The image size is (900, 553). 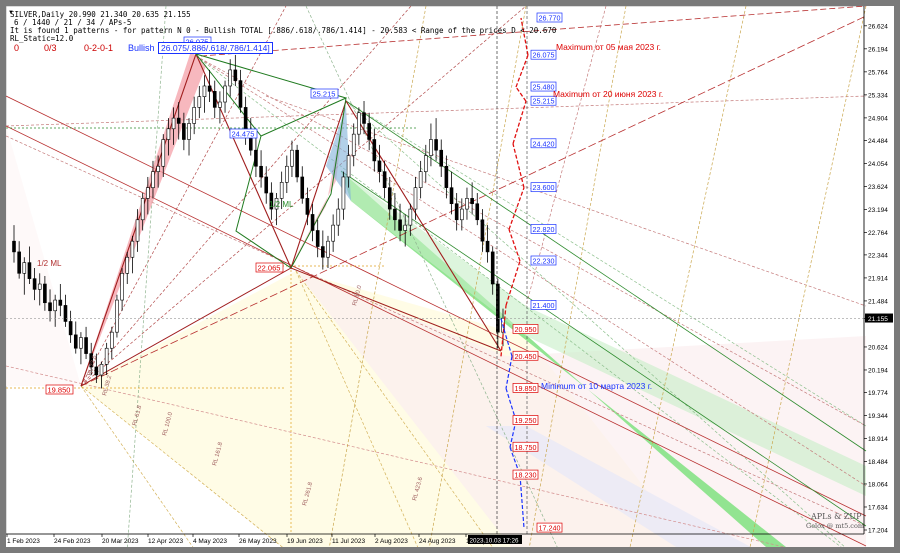 I want to click on half-ml-green-label: 1/2 ML, so click(x=281, y=204).